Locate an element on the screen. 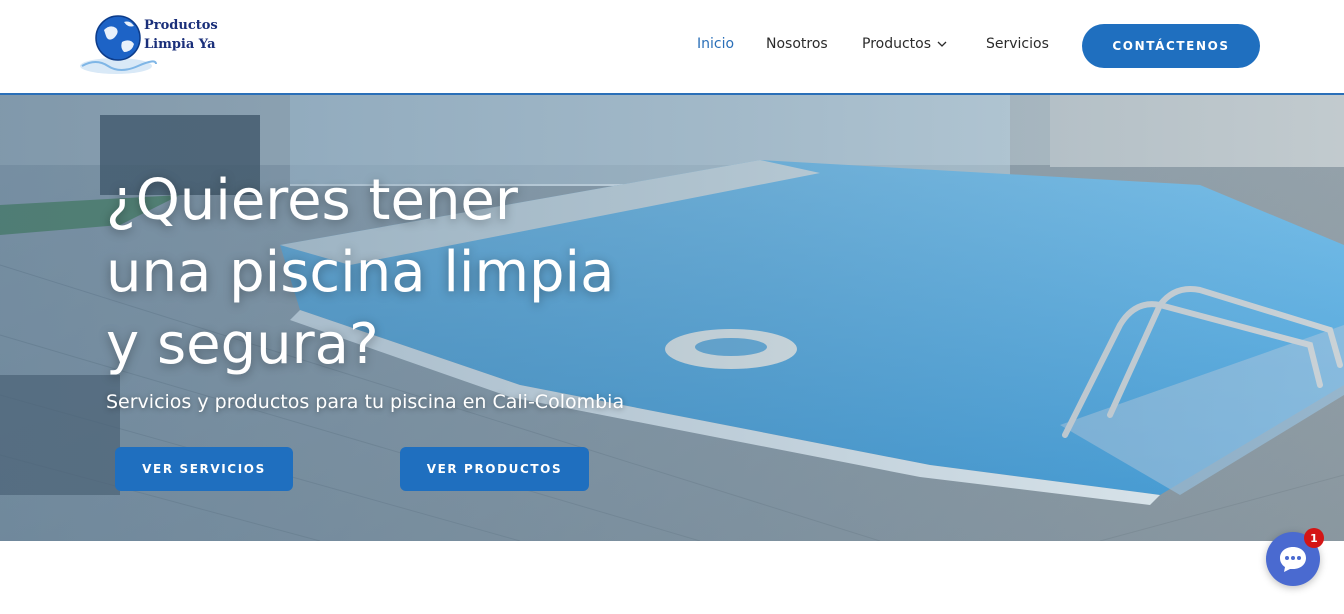  logo-line-1: Productos is located at coordinates (181, 25).